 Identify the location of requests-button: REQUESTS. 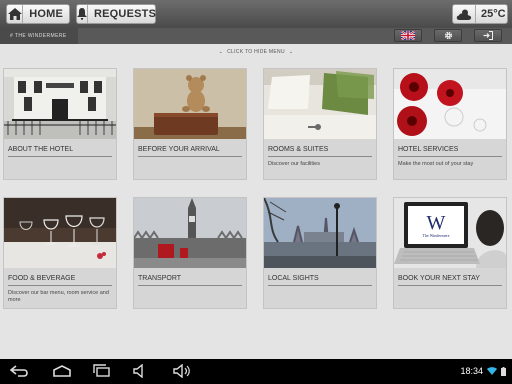
(116, 14).